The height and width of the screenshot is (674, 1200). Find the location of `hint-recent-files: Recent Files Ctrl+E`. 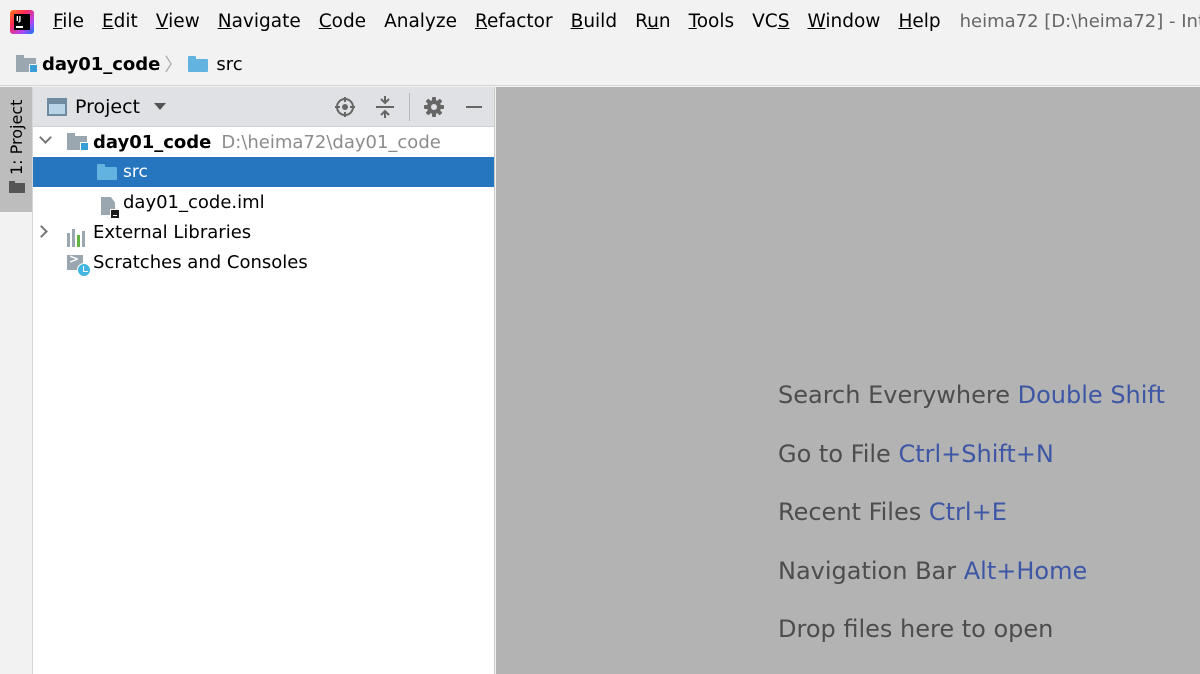

hint-recent-files: Recent Files Ctrl+E is located at coordinates (892, 512).